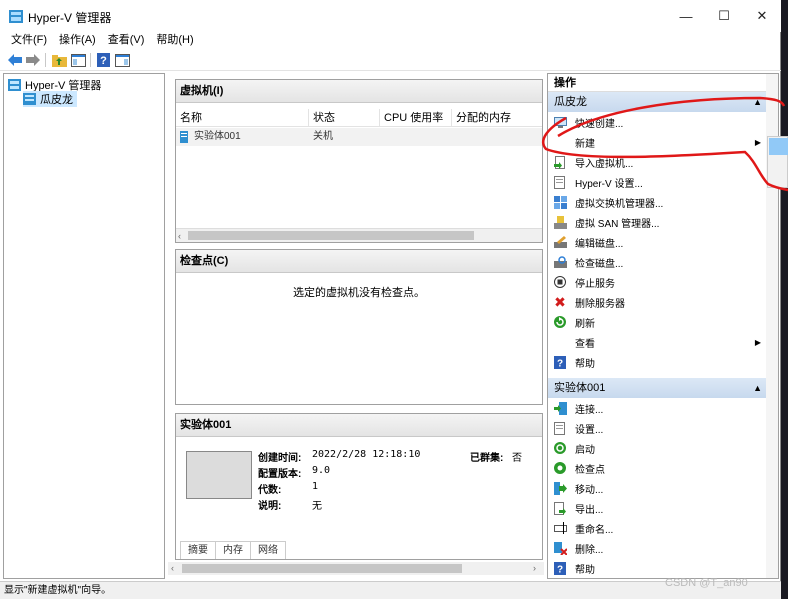  Describe the element at coordinates (657, 322) in the screenshot. I see `action-refresh: 刷新` at that location.